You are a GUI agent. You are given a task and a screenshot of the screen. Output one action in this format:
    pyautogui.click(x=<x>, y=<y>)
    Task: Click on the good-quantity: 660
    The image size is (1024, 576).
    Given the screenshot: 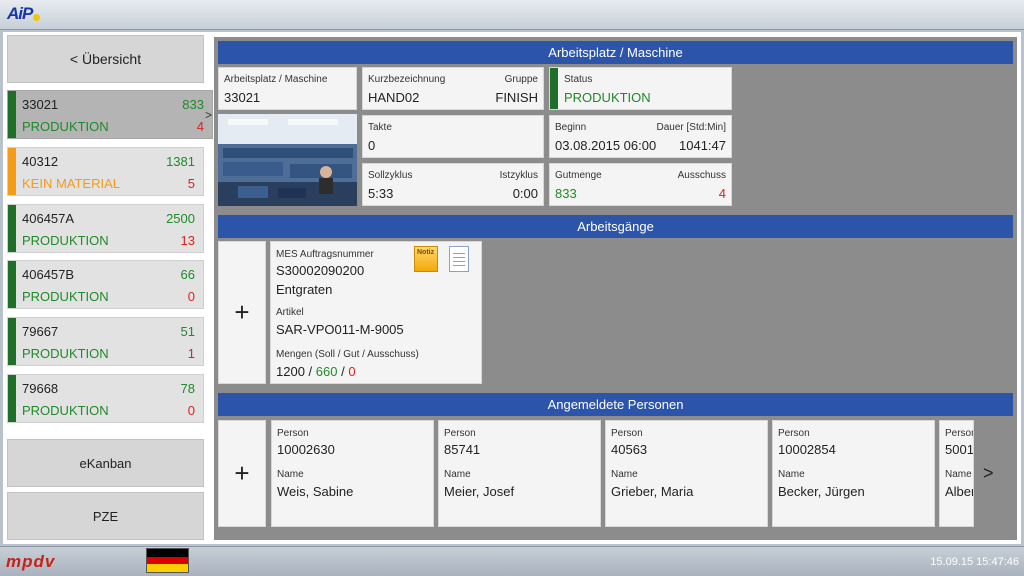 What is the action you would take?
    pyautogui.click(x=326, y=371)
    